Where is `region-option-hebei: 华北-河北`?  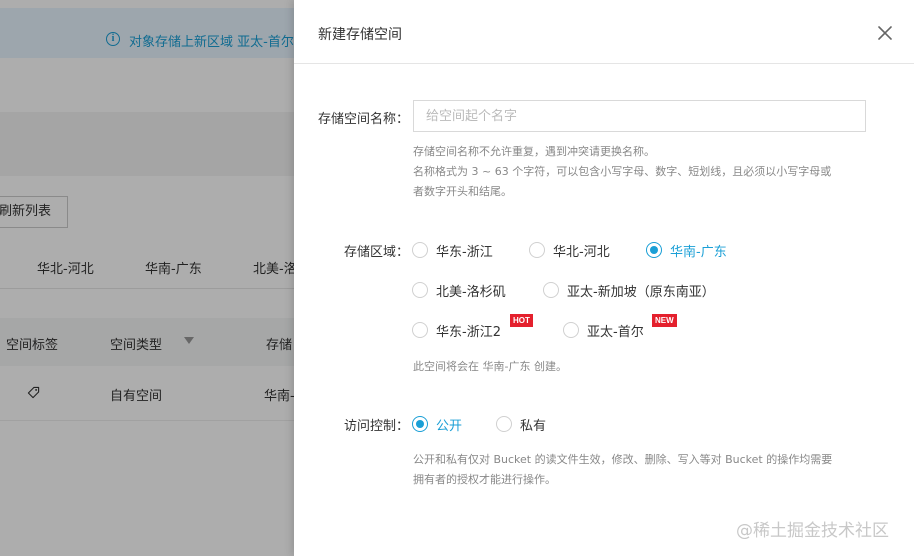 region-option-hebei: 华北-河北 is located at coordinates (569, 250).